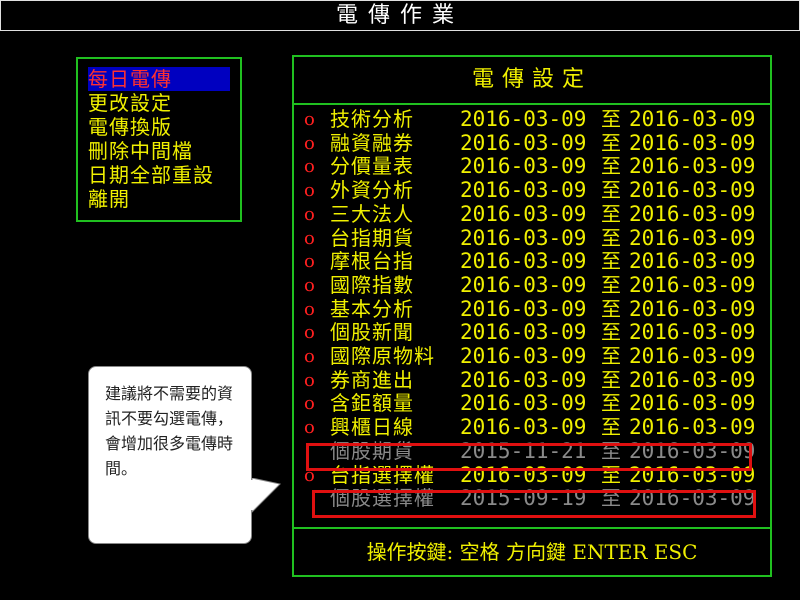 The height and width of the screenshot is (600, 800). I want to click on item-label: 技術分析, so click(372, 119).